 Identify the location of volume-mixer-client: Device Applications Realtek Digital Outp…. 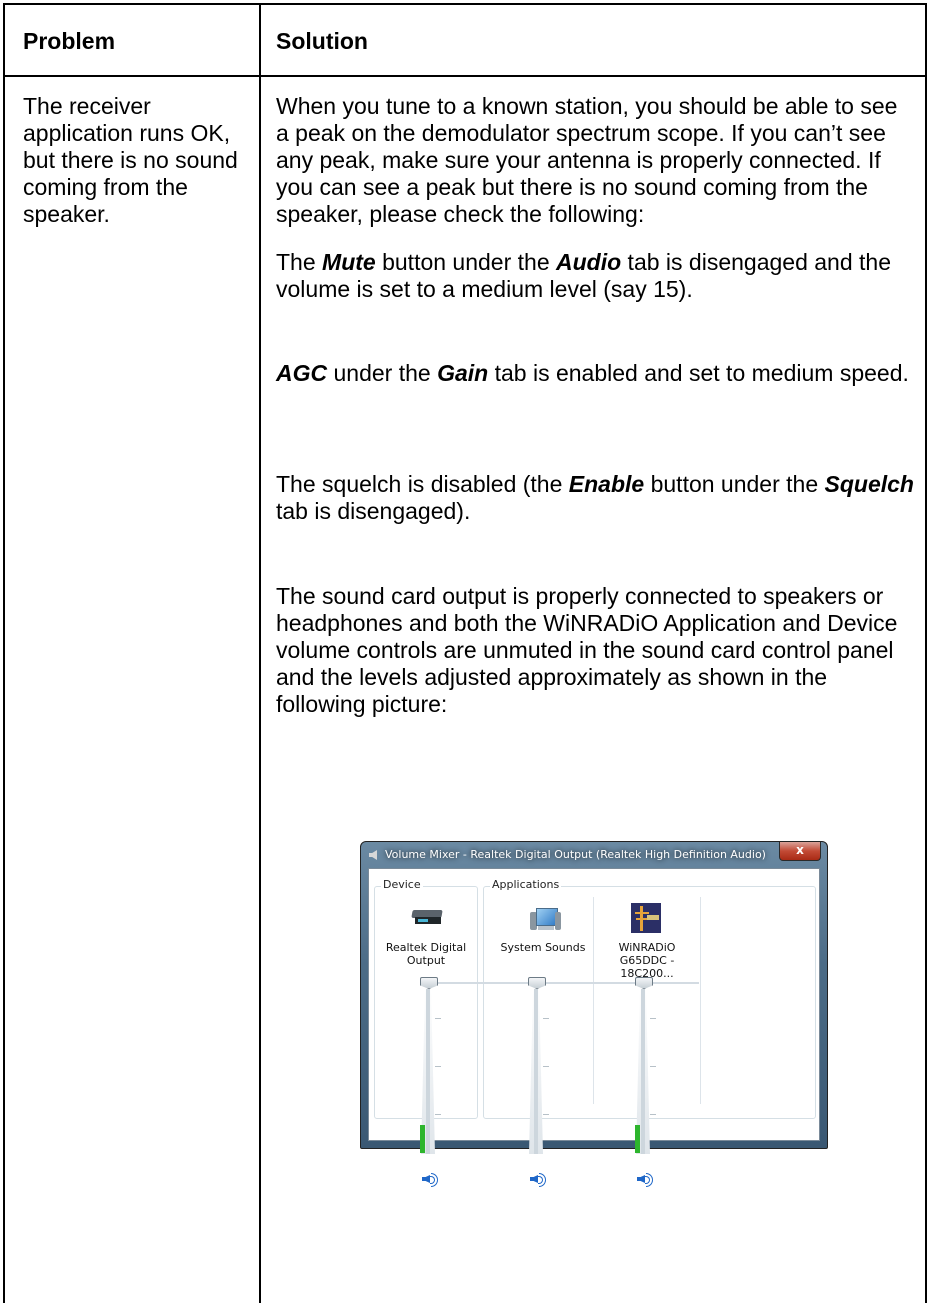
(594, 1027).